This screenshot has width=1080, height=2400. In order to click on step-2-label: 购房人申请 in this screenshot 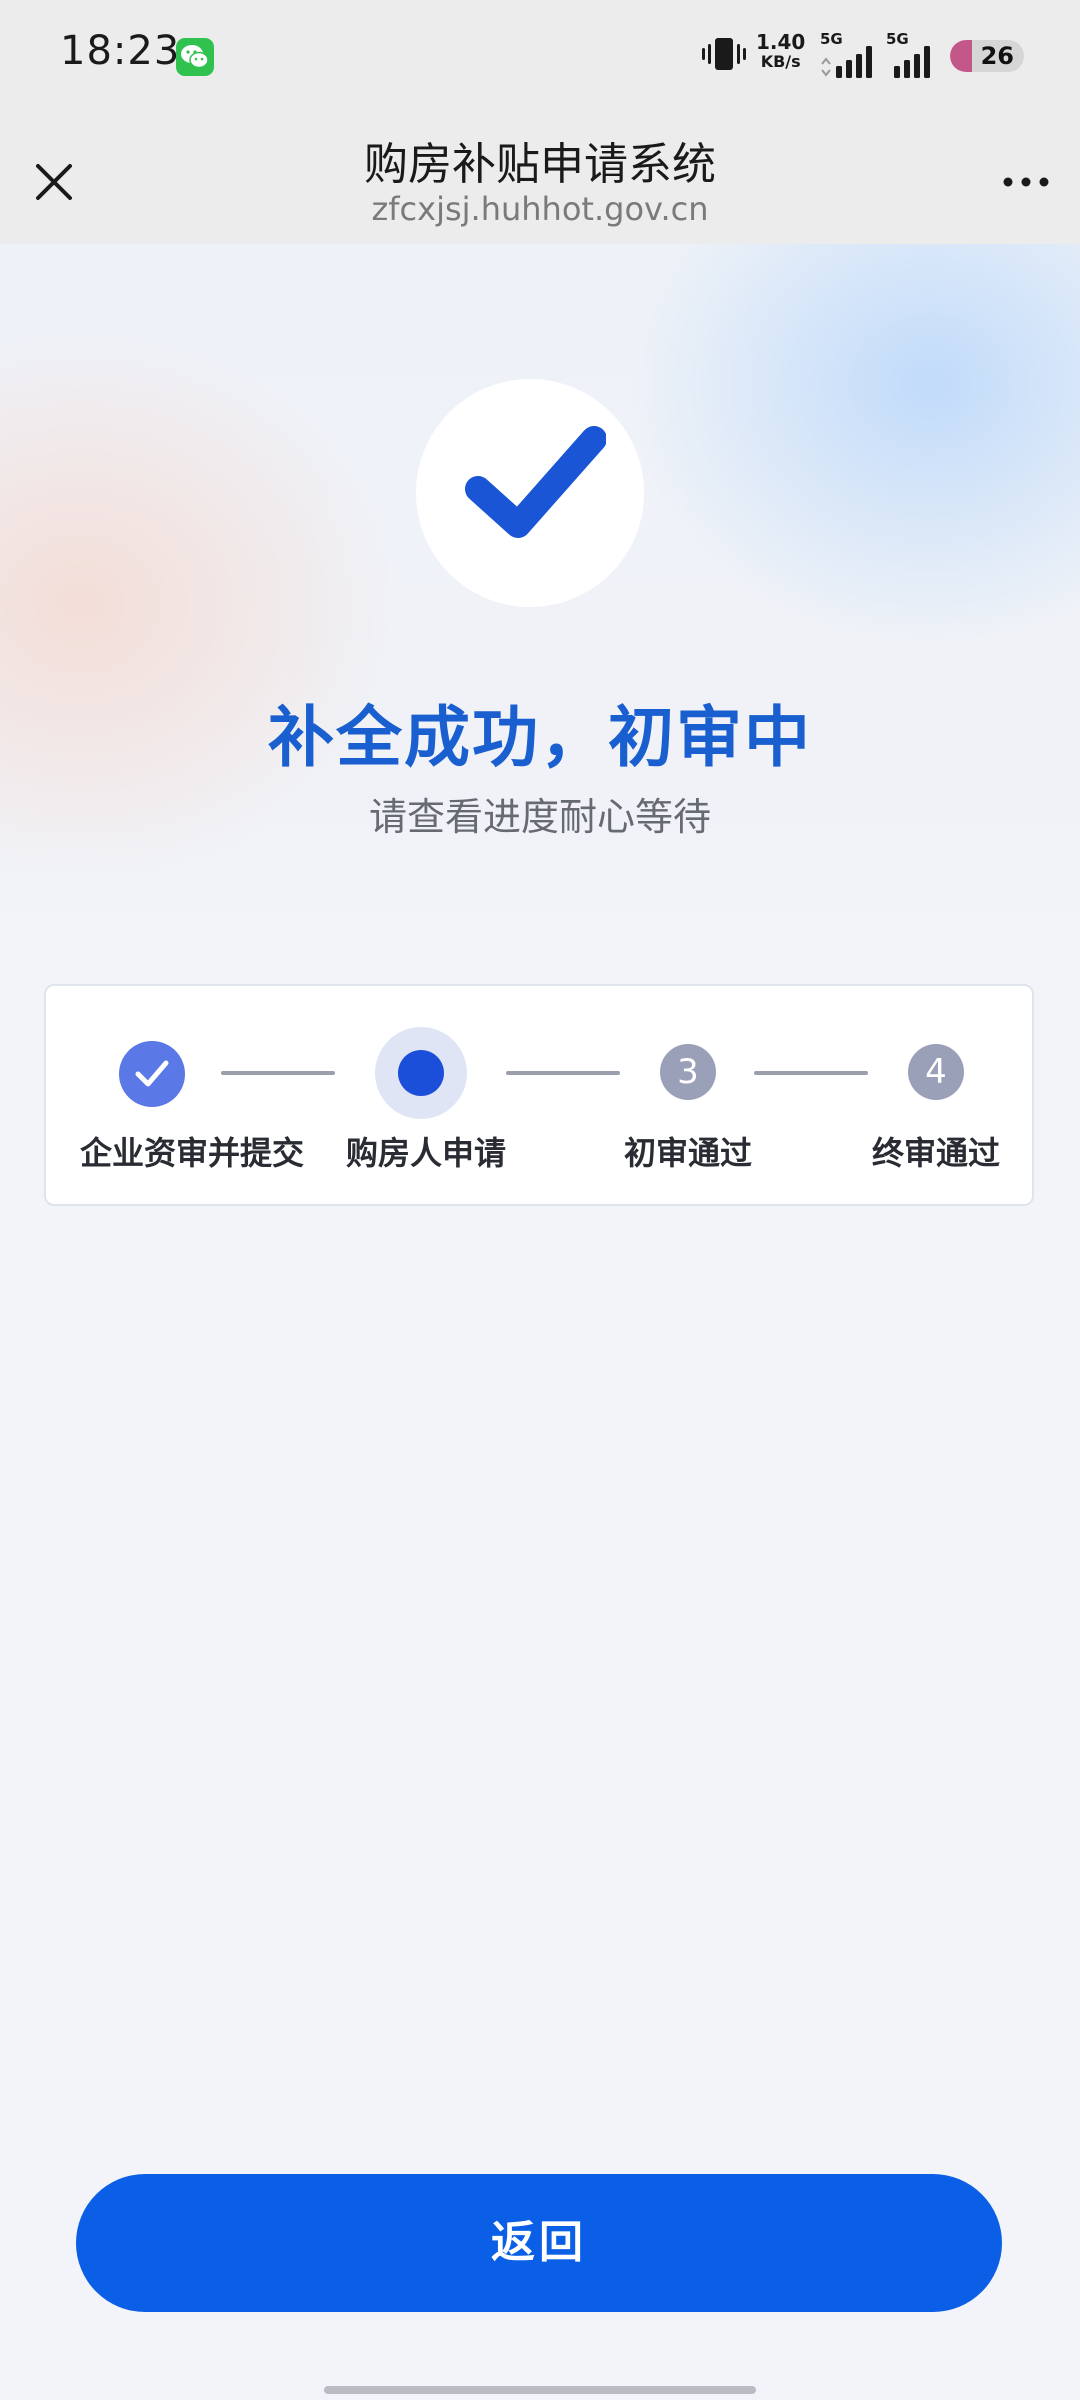, I will do `click(426, 1153)`.